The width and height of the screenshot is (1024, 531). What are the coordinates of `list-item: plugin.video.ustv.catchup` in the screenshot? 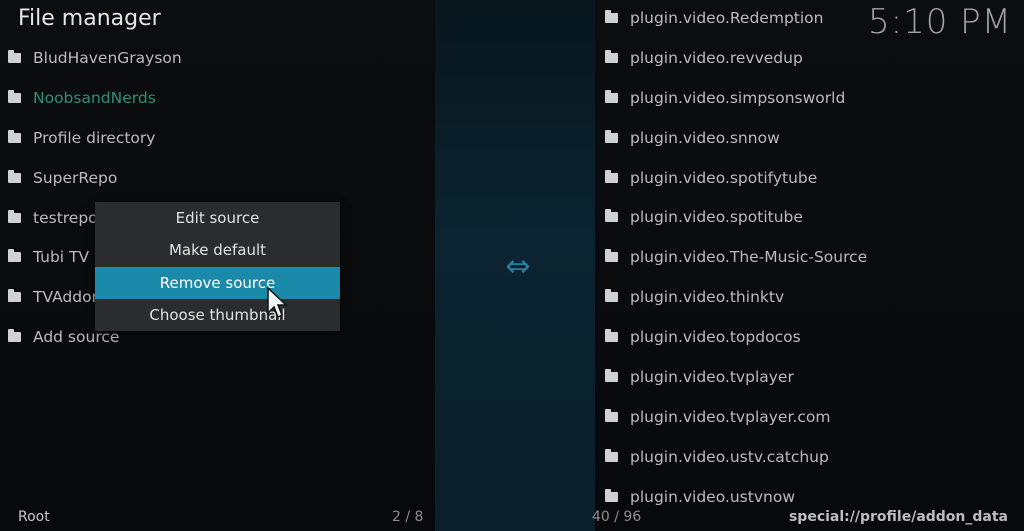 It's located at (736, 457).